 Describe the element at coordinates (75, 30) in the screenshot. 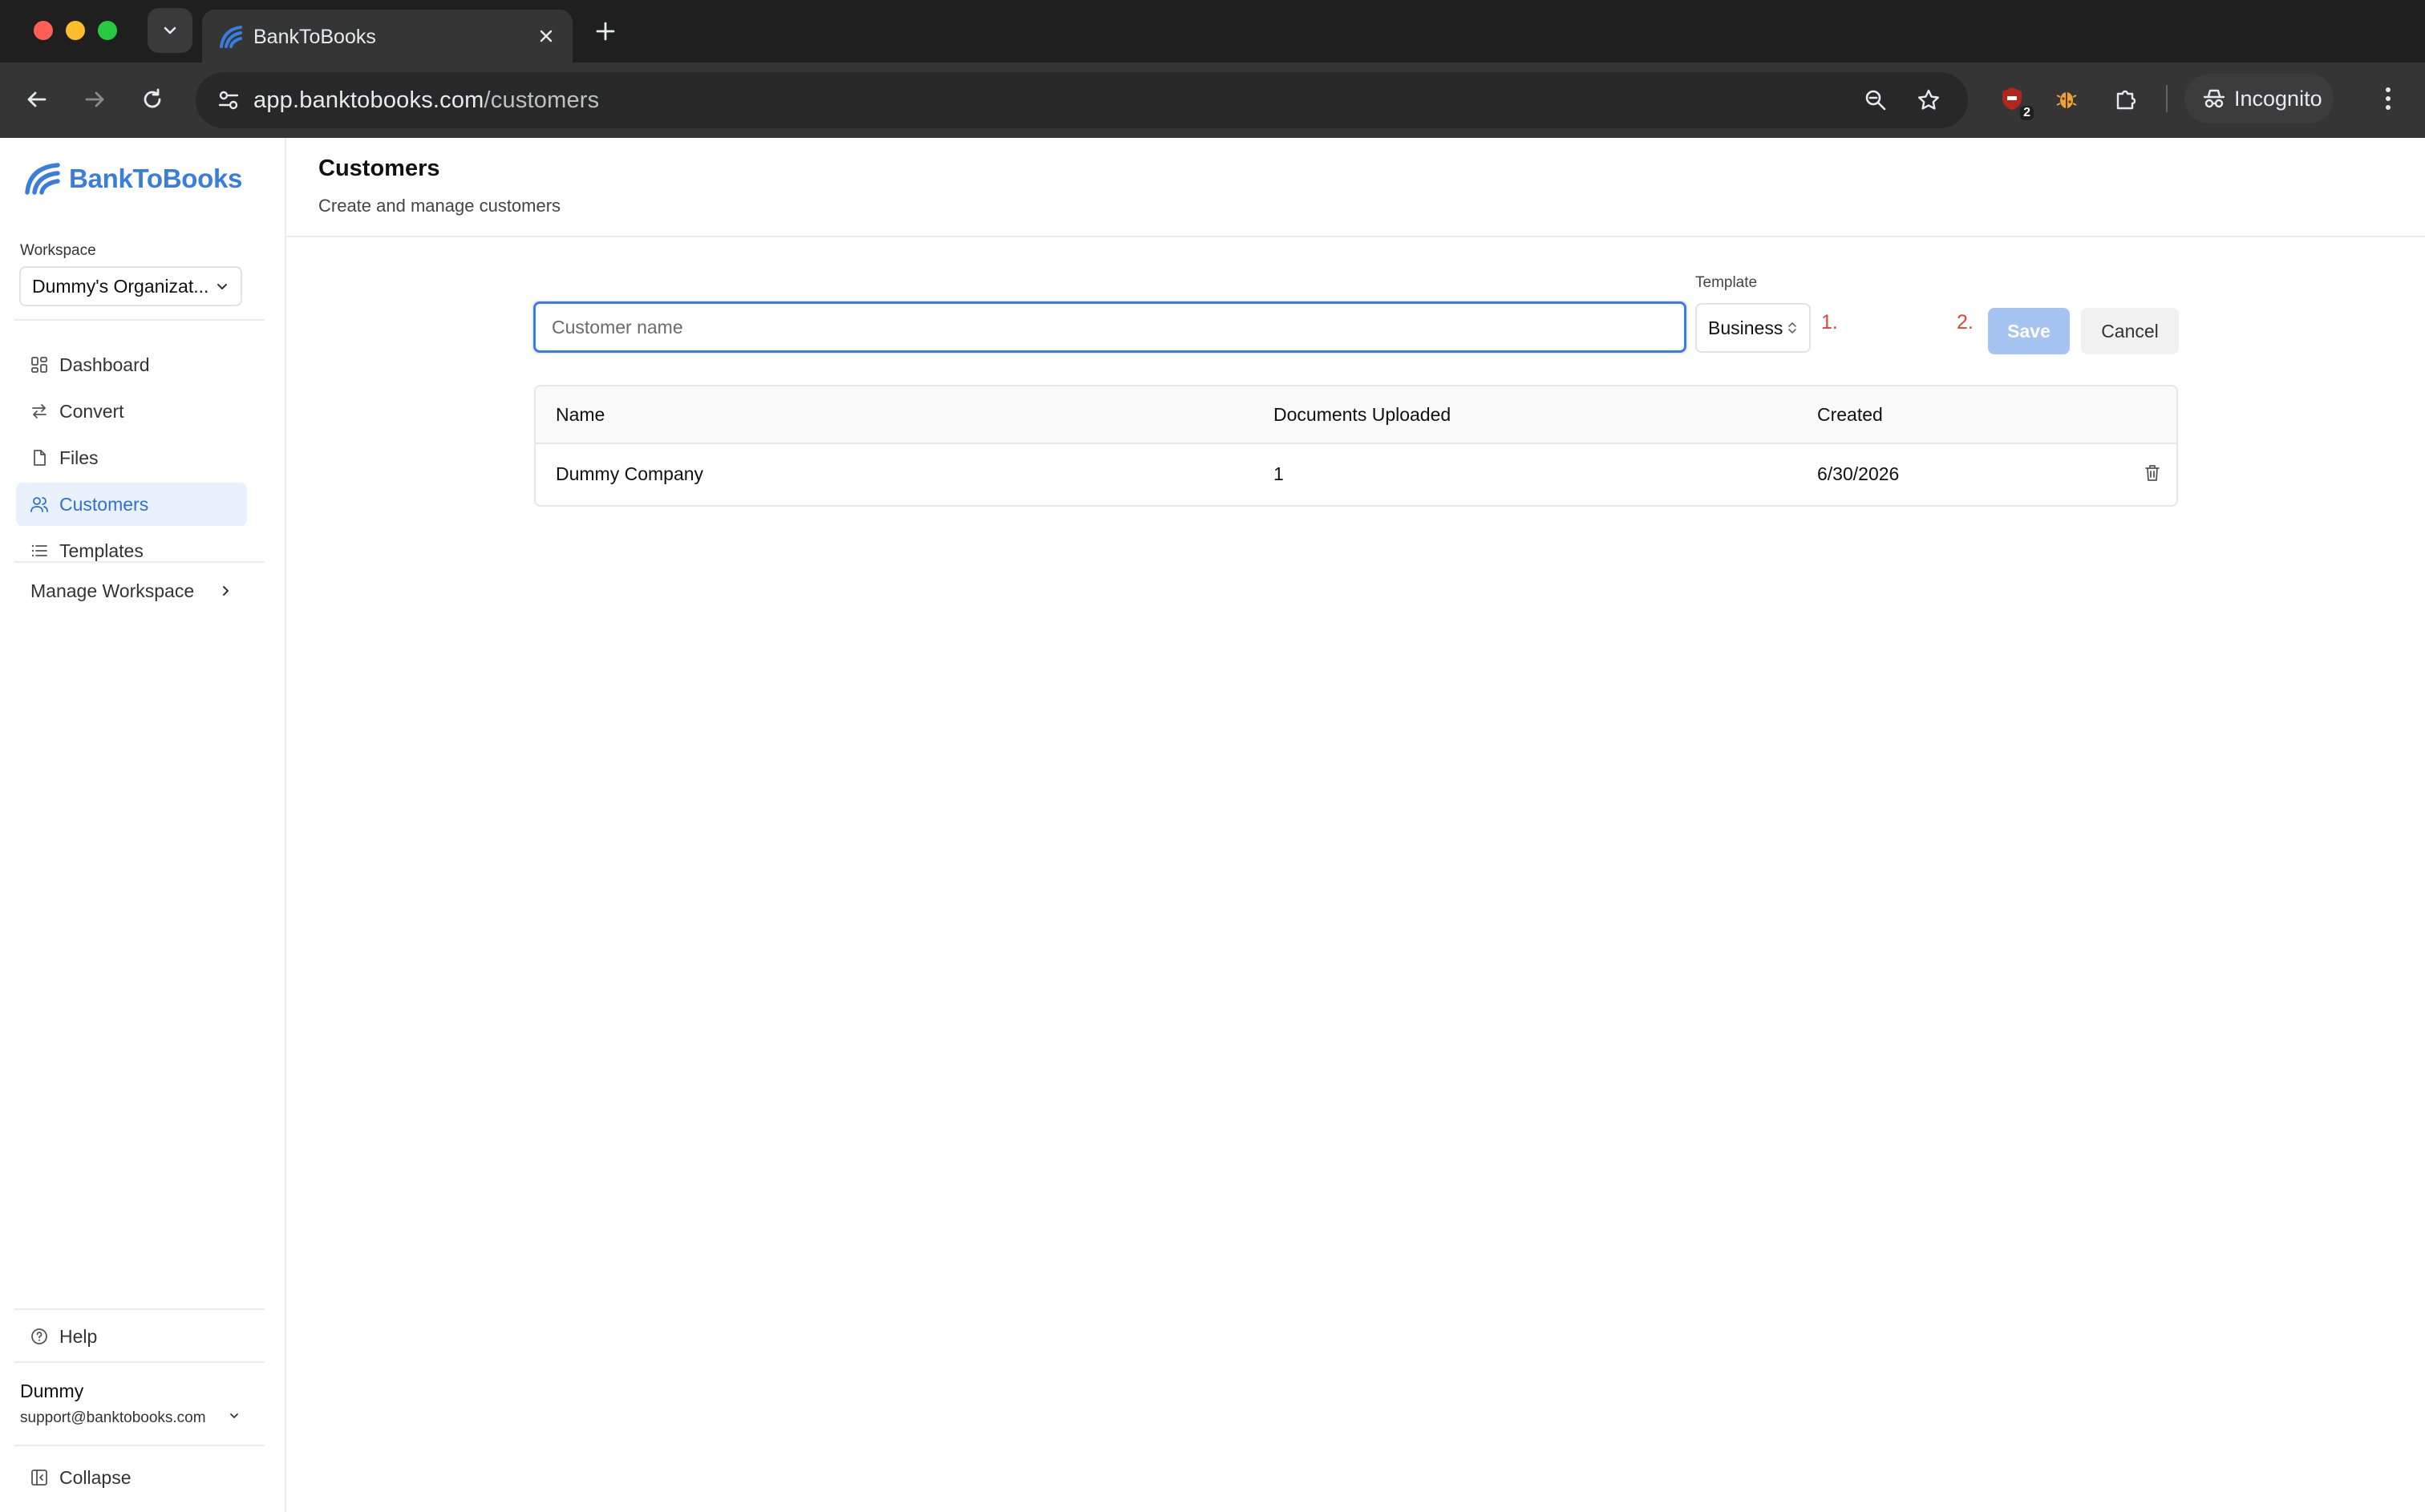

I see `minimize-window-button` at that location.